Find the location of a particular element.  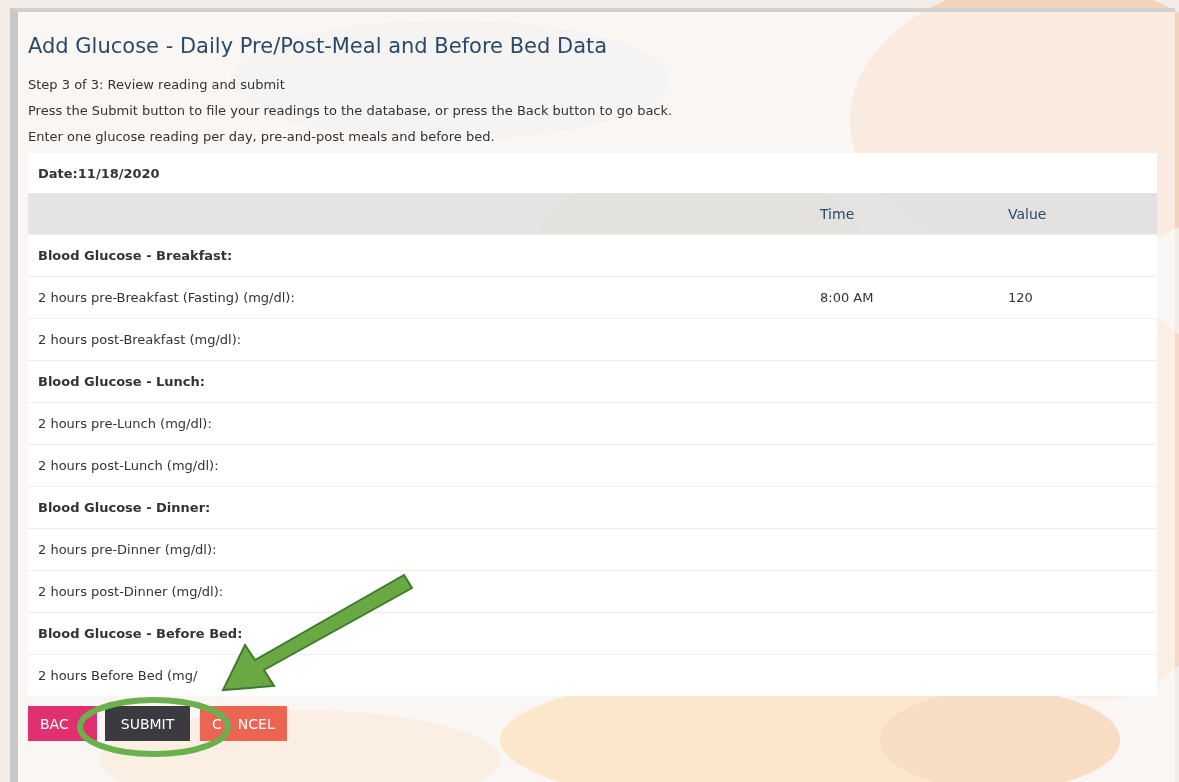

instruction-text: Enter one glucose reading per day, pre-and-post meals and before bed. is located at coordinates (262, 136).